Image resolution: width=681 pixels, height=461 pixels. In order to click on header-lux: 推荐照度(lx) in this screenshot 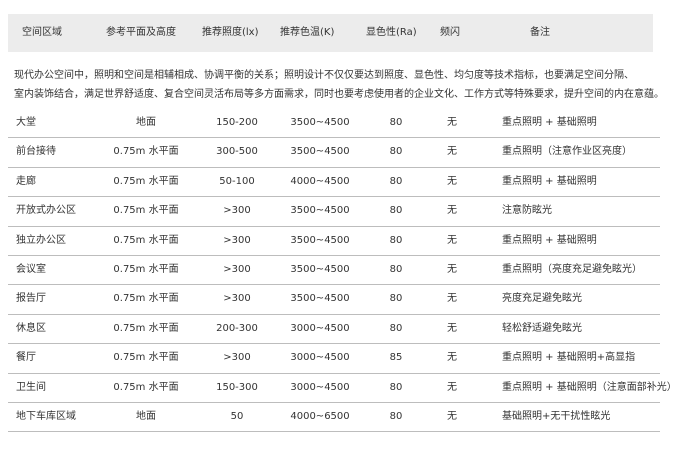, I will do `click(230, 32)`.